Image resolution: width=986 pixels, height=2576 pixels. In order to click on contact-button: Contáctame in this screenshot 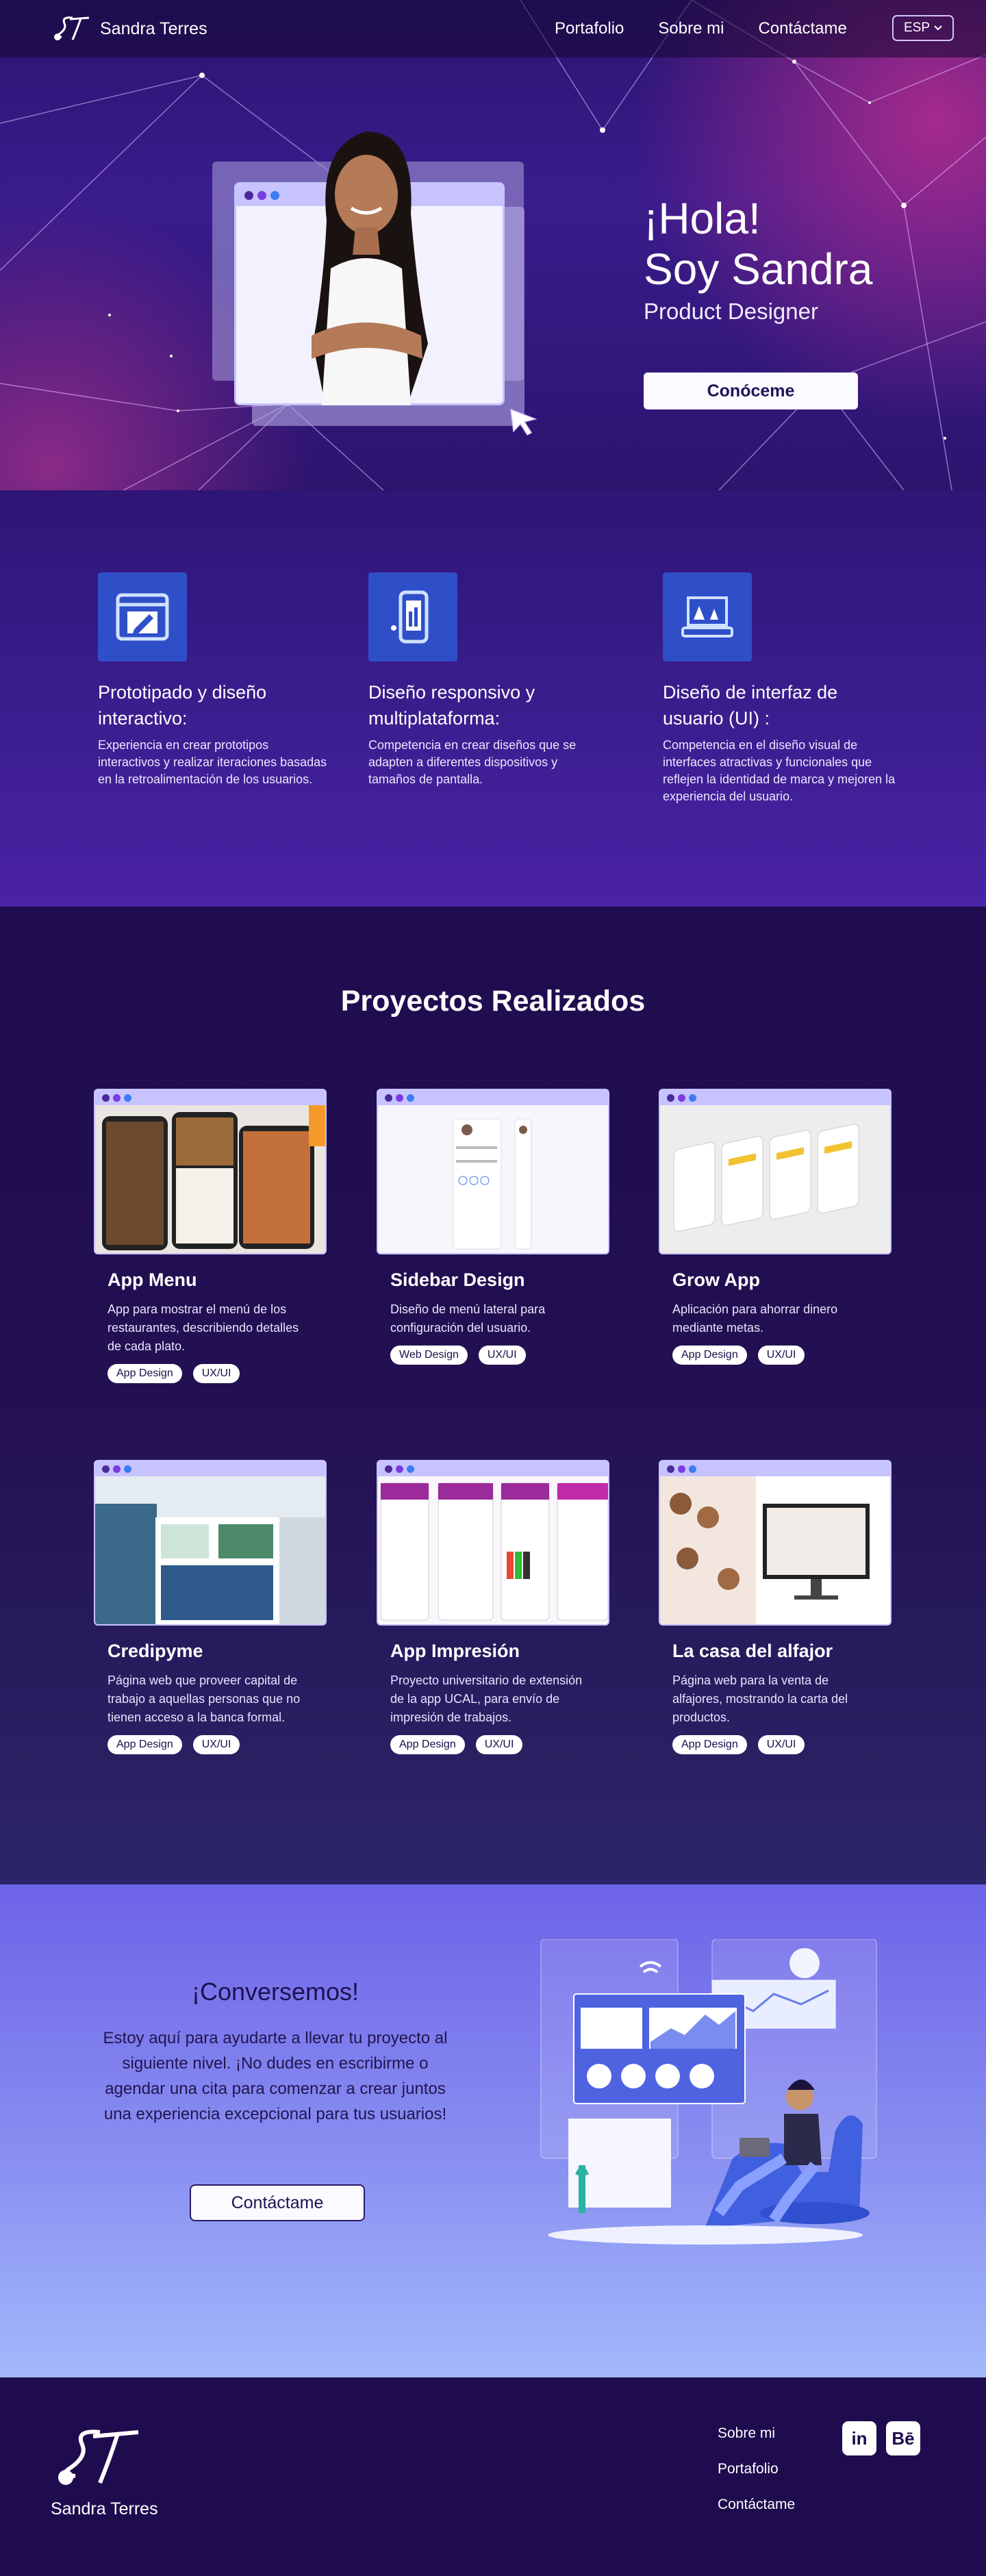, I will do `click(277, 2202)`.